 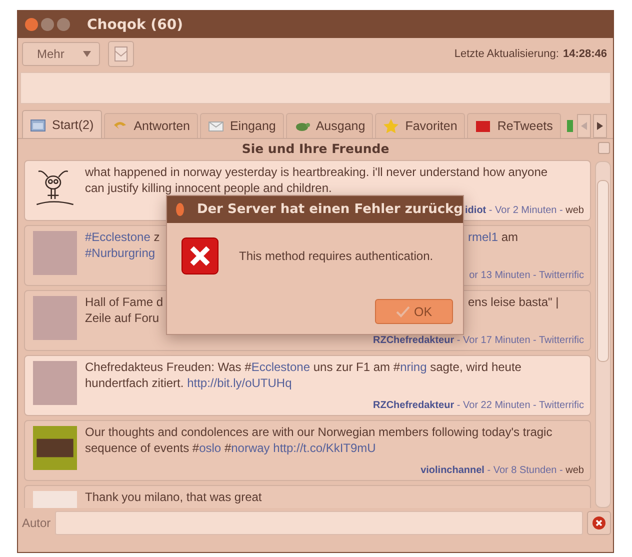 What do you see at coordinates (493, 237) in the screenshot?
I see `tweet-text: rmel1 am` at bounding box center [493, 237].